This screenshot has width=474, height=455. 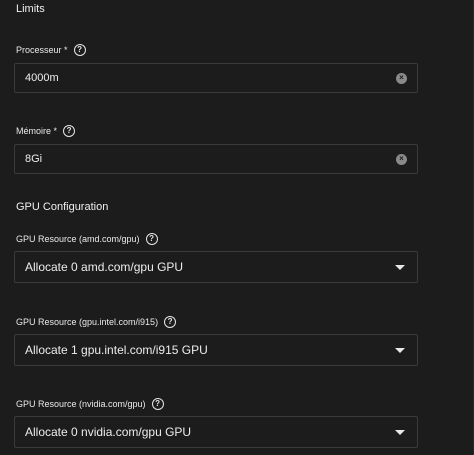 I want to click on memory-input: 8Gi ×, so click(x=216, y=159).